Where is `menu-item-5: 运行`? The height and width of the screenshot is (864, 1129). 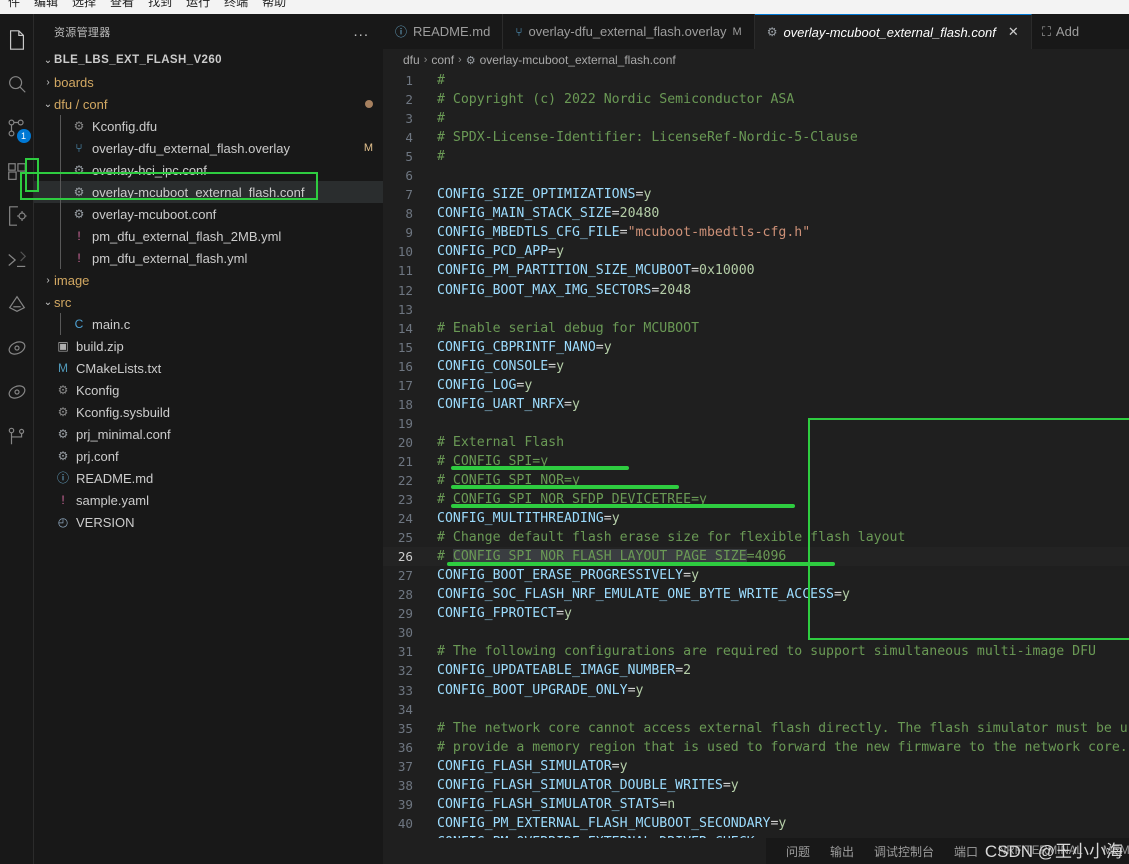
menu-item-5: 运行 is located at coordinates (198, 4).